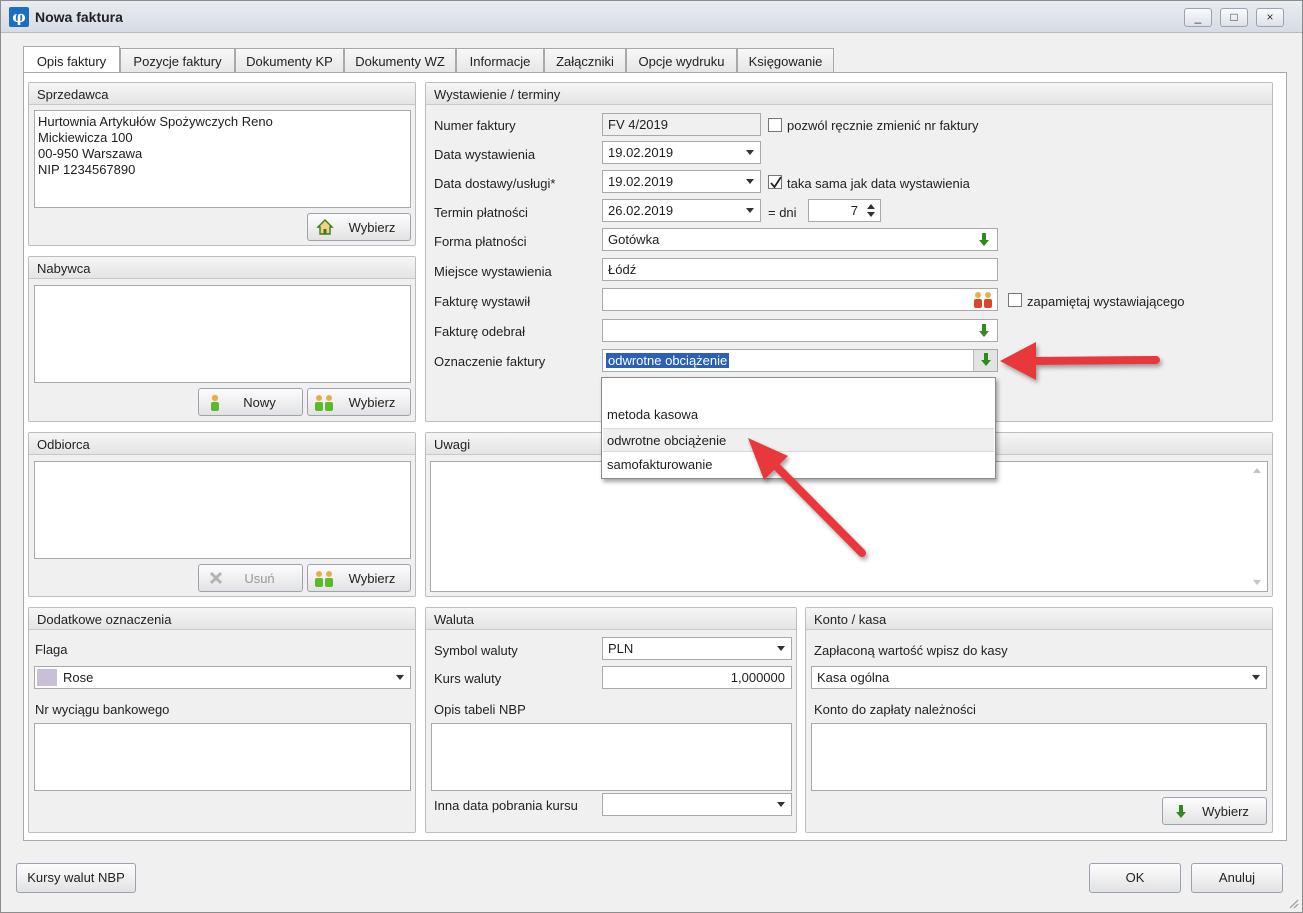 Image resolution: width=1303 pixels, height=913 pixels. I want to click on tab-ksiegowanie: Księgowanie, so click(785, 60).